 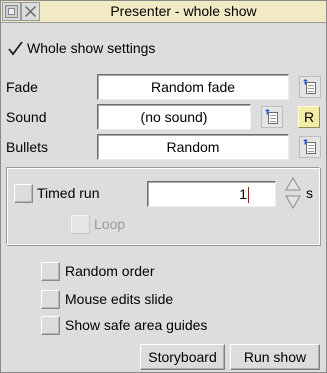 What do you see at coordinates (183, 11) in the screenshot?
I see `window-title: Presenter - whole show` at bounding box center [183, 11].